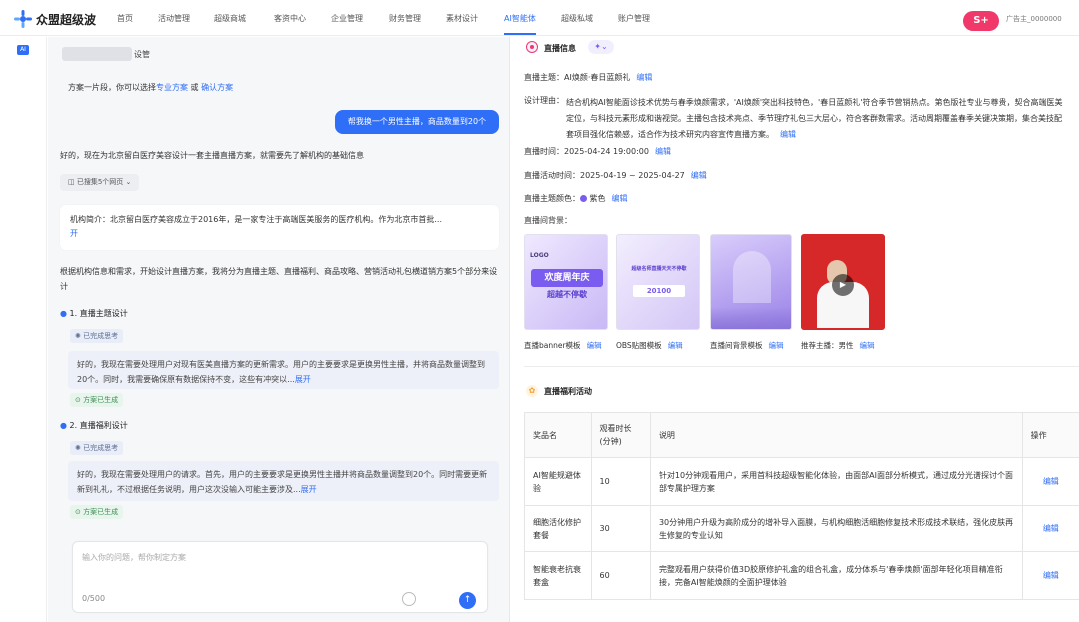  I want to click on nav-private-domain: 超级私域, so click(577, 18).